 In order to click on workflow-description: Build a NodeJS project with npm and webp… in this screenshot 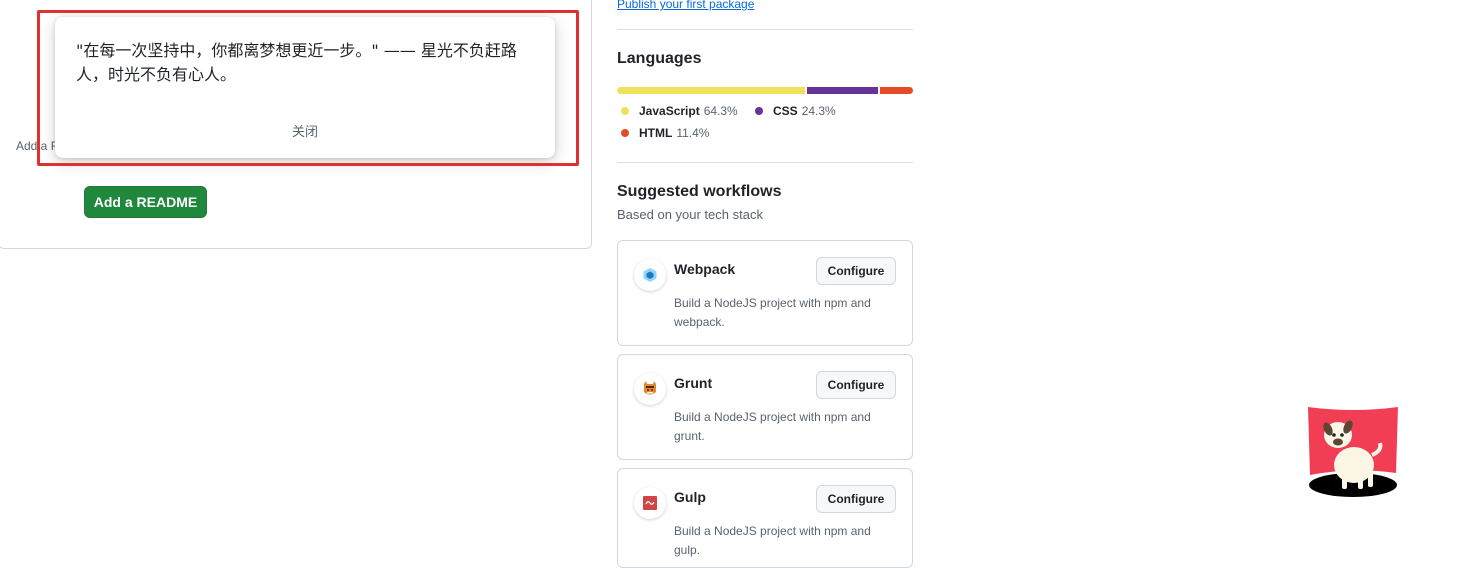, I will do `click(772, 312)`.